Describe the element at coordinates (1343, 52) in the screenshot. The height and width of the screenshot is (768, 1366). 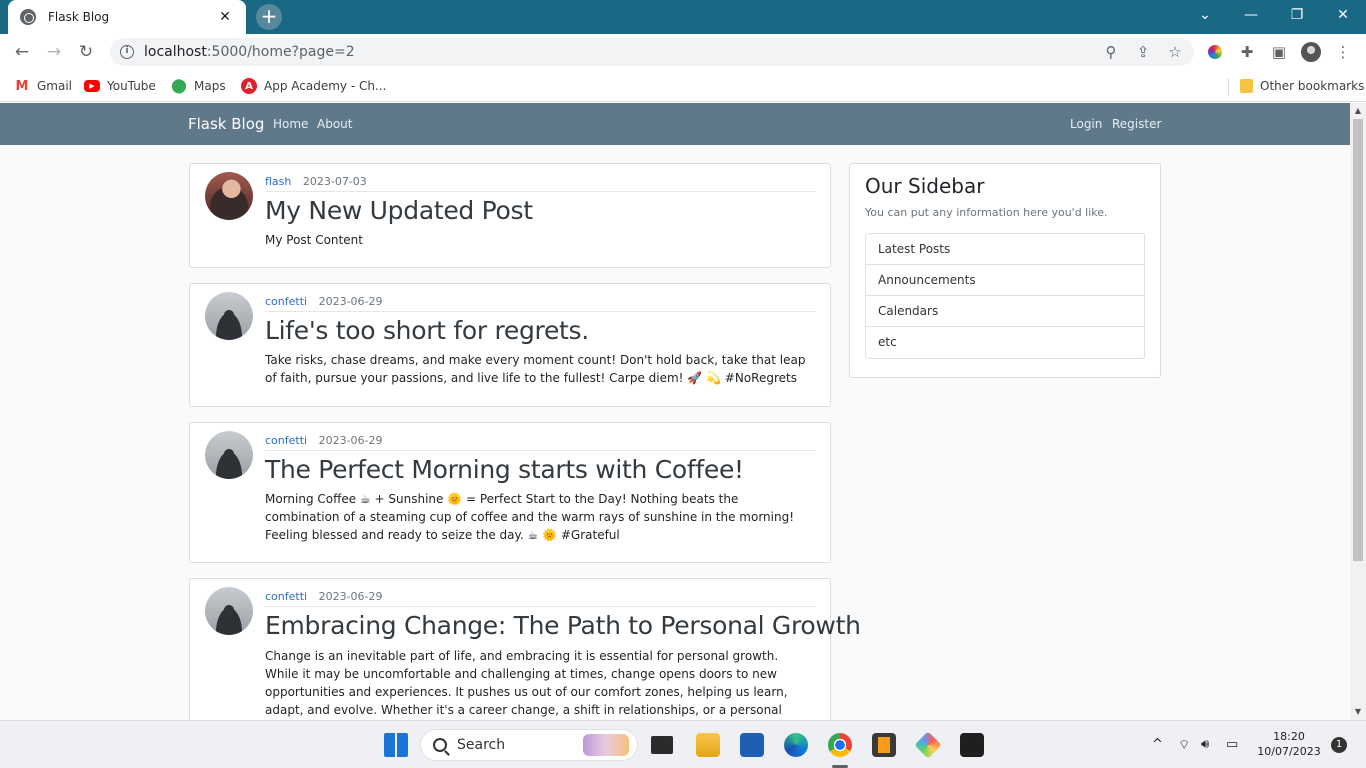
I see `menu-kebab-icon: ⋮` at that location.